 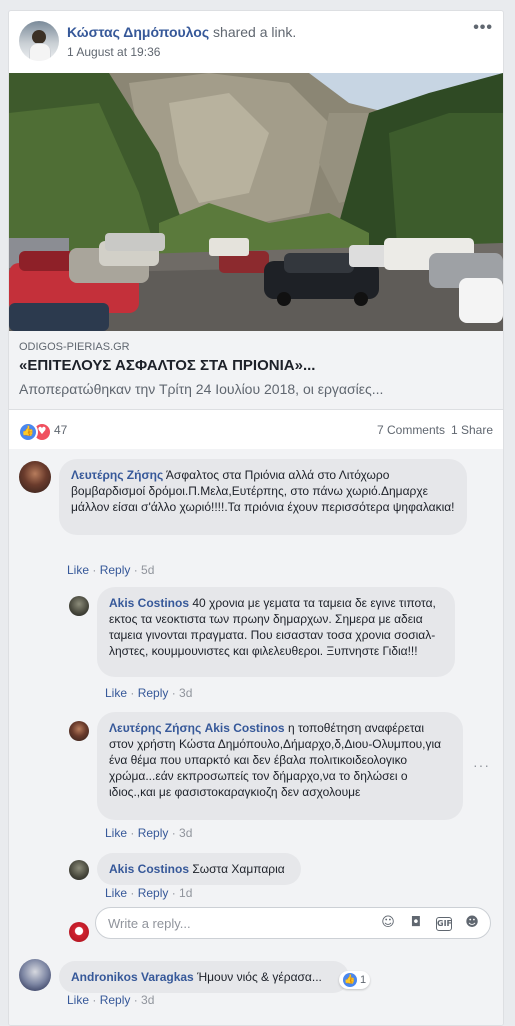 What do you see at coordinates (293, 923) in the screenshot?
I see `reply-input: Write a reply... ☺ ◘ GIF ☻` at bounding box center [293, 923].